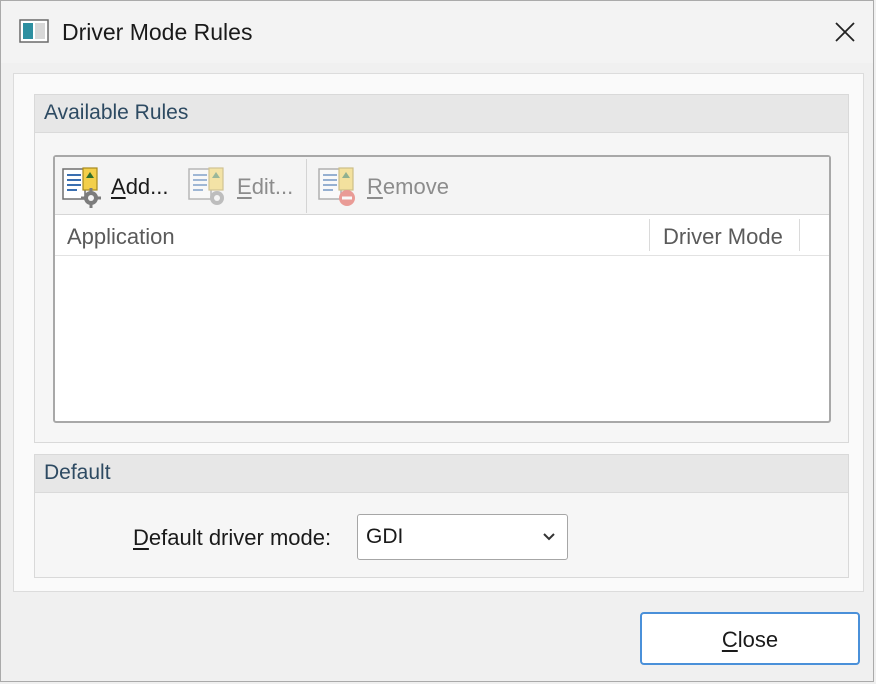 This screenshot has width=876, height=684. What do you see at coordinates (723, 237) in the screenshot?
I see `column-header-driver-mode: Driver Mode` at bounding box center [723, 237].